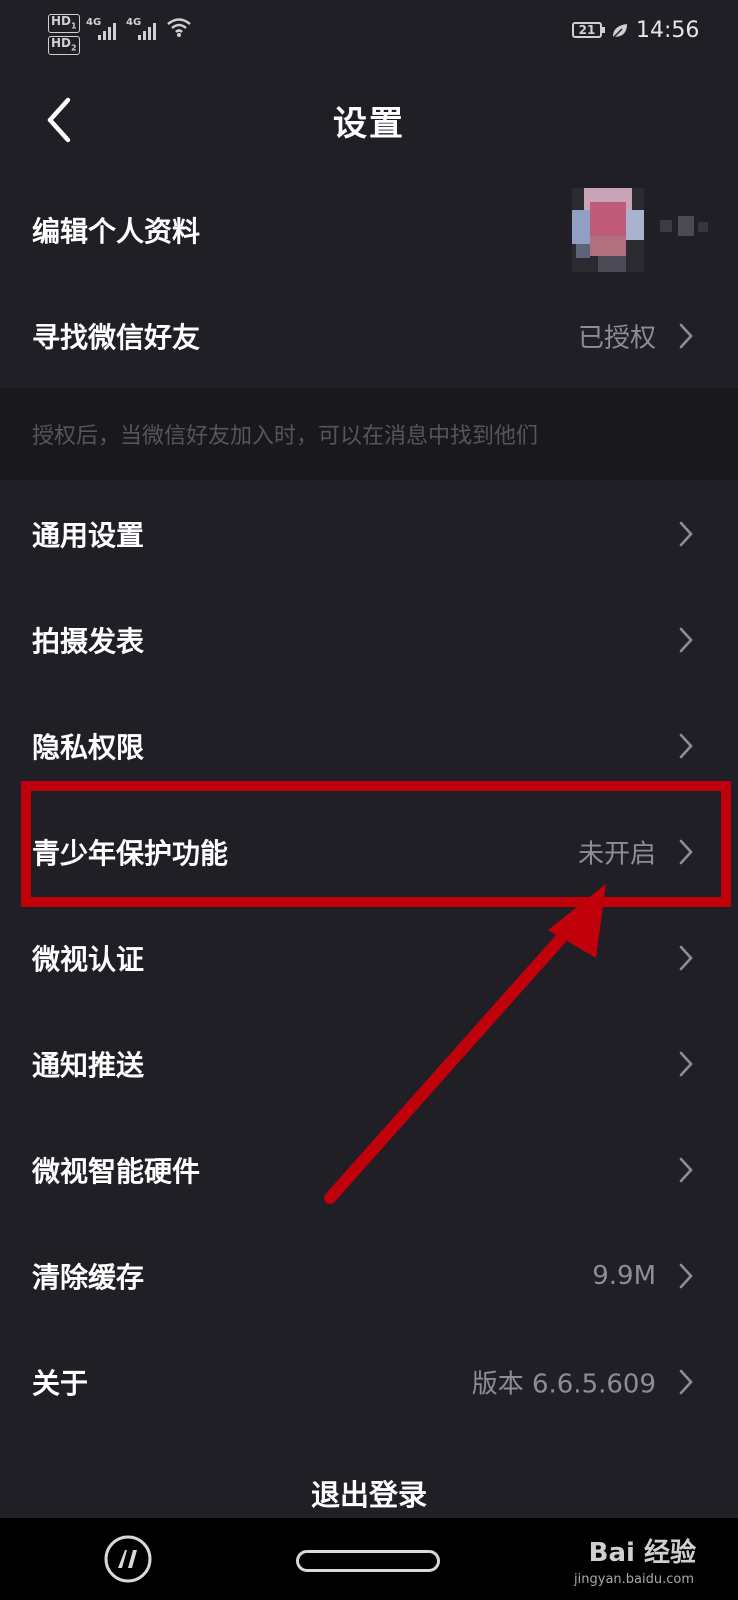  What do you see at coordinates (684, 226) in the screenshot?
I see `username-blurred` at bounding box center [684, 226].